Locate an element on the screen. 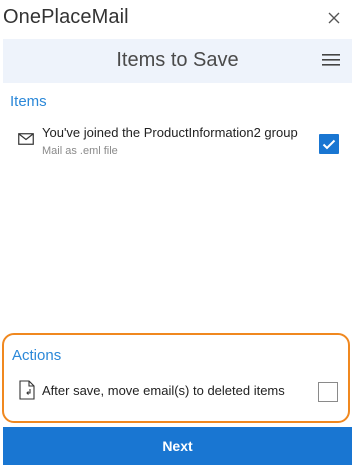 This screenshot has height=465, width=352. items-section-title: Items is located at coordinates (28, 101).